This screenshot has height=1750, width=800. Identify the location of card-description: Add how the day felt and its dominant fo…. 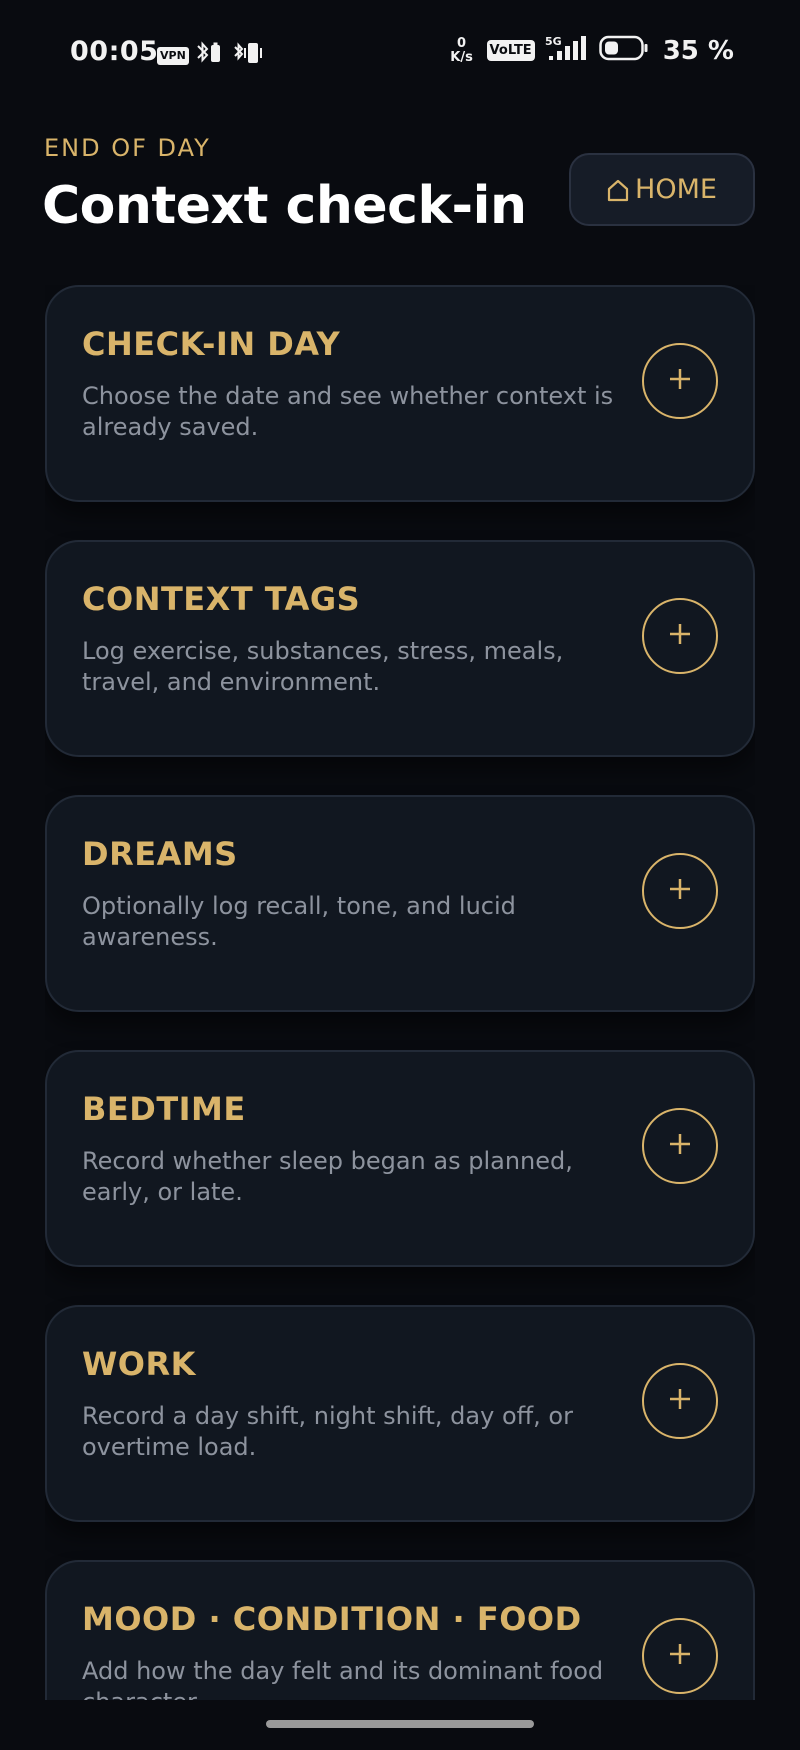
(343, 1678).